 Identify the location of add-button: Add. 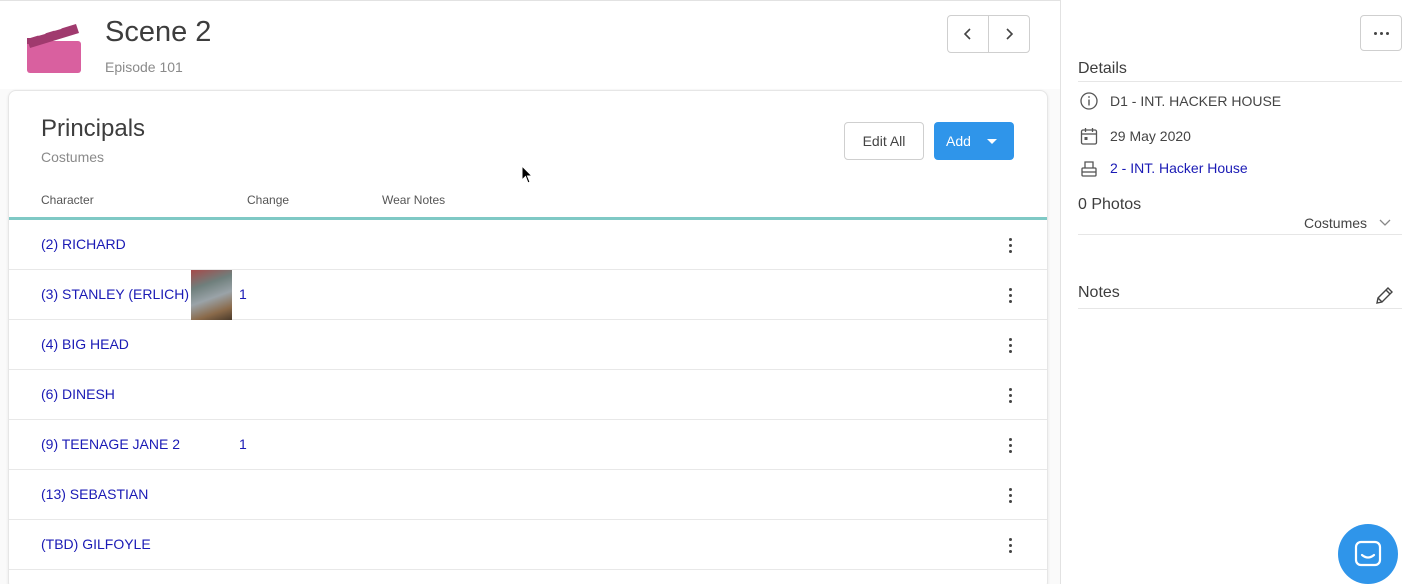
(974, 141).